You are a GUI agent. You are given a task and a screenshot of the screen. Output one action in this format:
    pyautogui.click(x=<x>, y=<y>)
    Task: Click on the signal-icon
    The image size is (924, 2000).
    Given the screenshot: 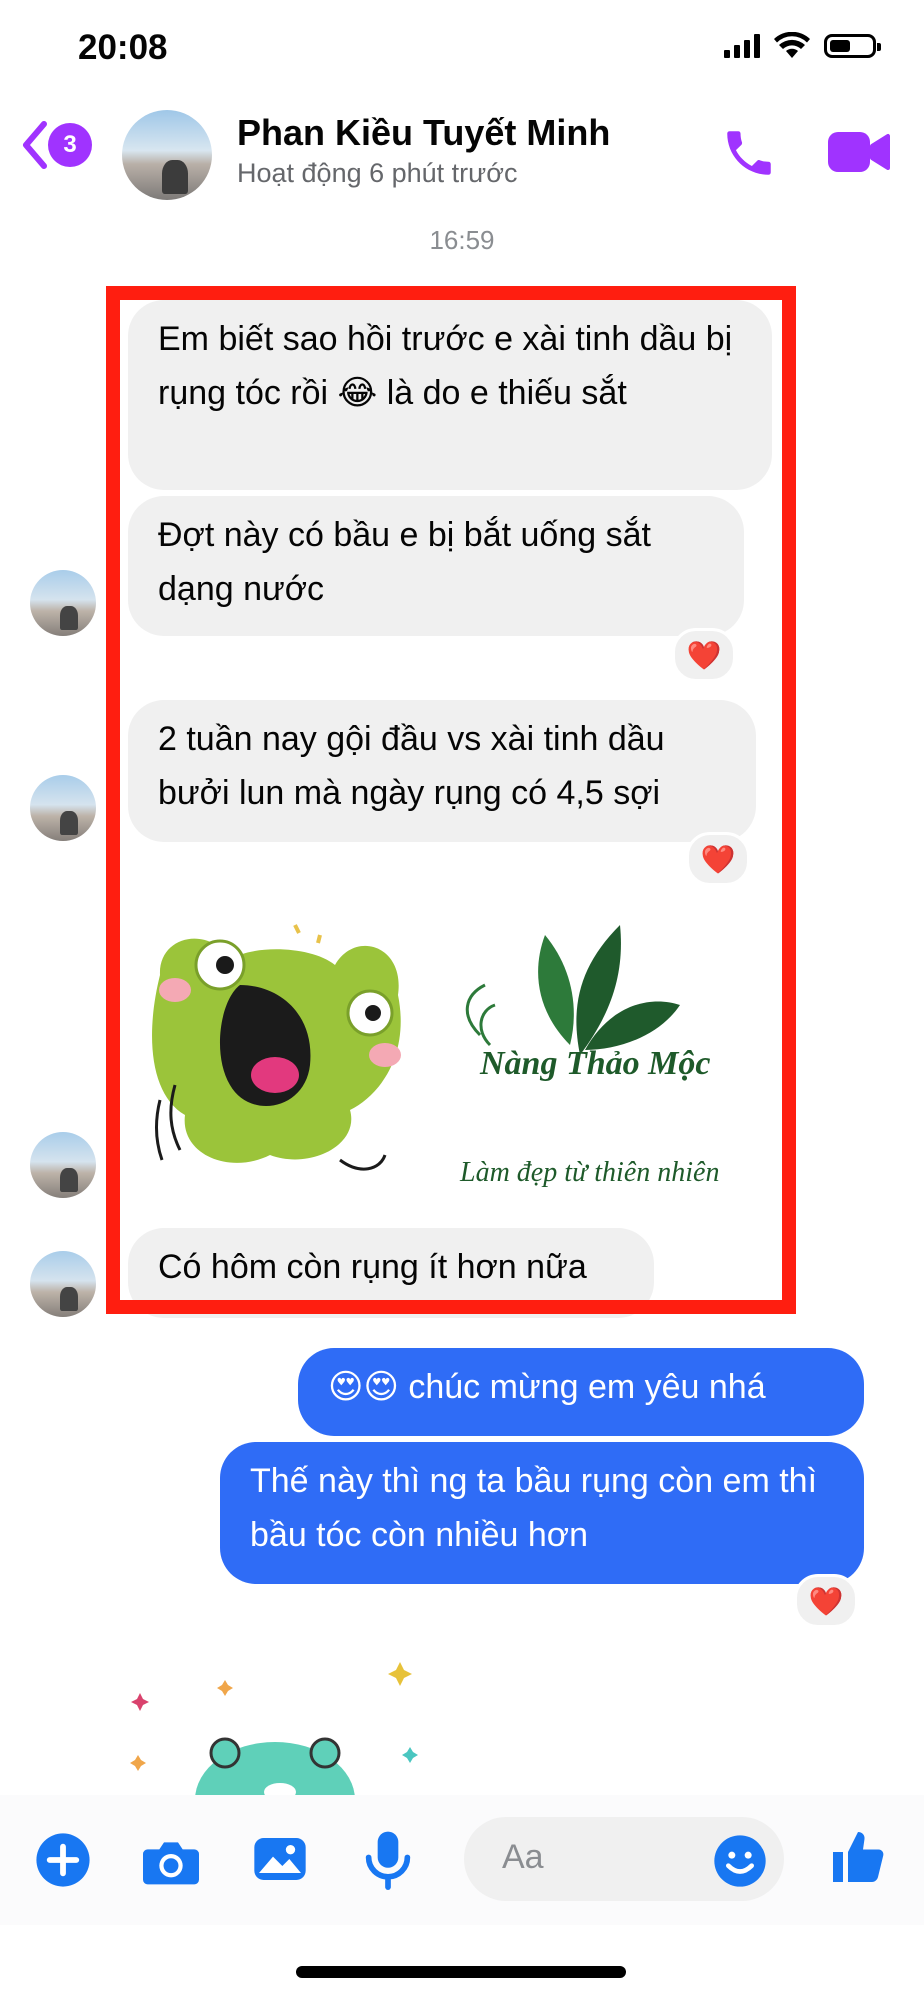 What is the action you would take?
    pyautogui.click(x=742, y=46)
    